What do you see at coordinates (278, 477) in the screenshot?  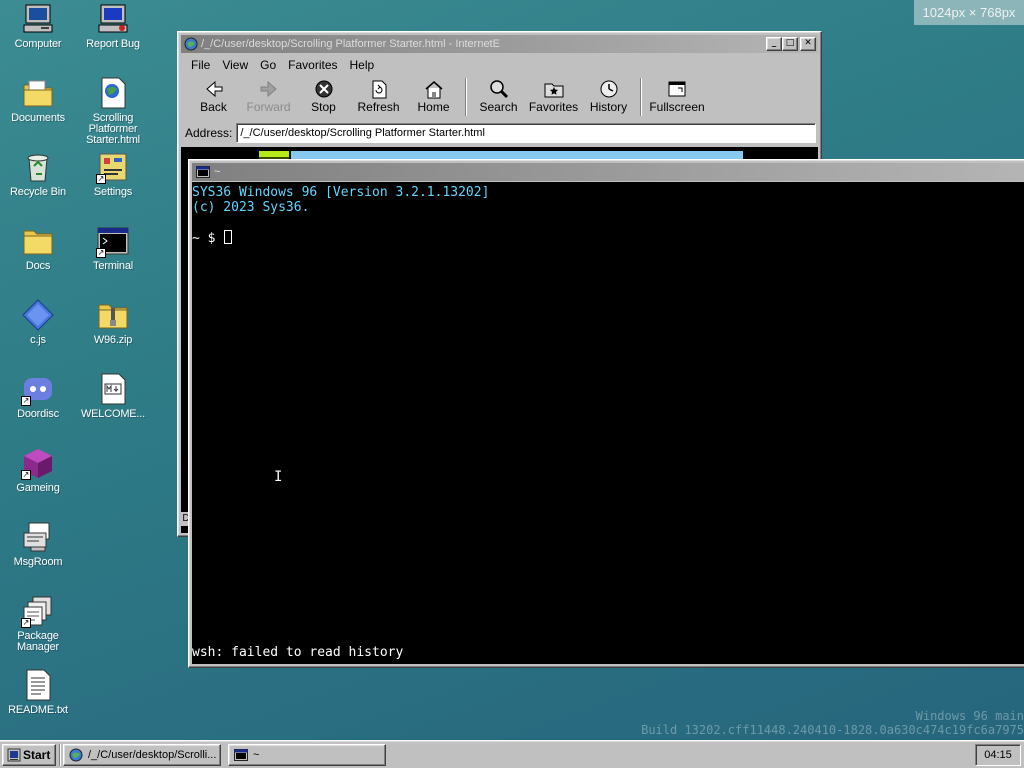 I see `mouse-ibeam-cursor: I` at bounding box center [278, 477].